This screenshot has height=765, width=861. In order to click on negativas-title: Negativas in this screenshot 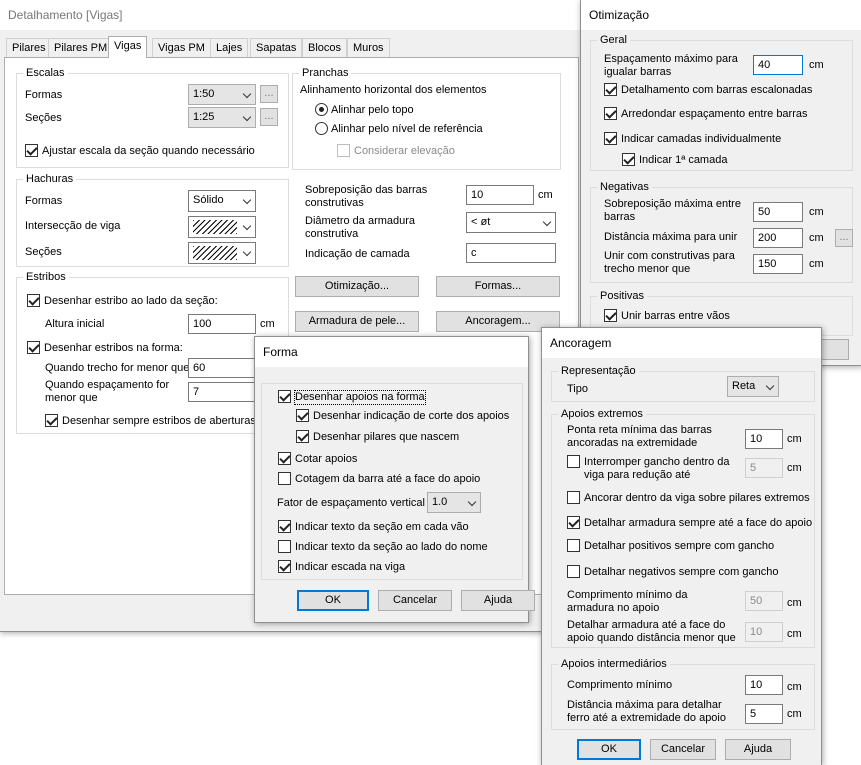, I will do `click(624, 187)`.